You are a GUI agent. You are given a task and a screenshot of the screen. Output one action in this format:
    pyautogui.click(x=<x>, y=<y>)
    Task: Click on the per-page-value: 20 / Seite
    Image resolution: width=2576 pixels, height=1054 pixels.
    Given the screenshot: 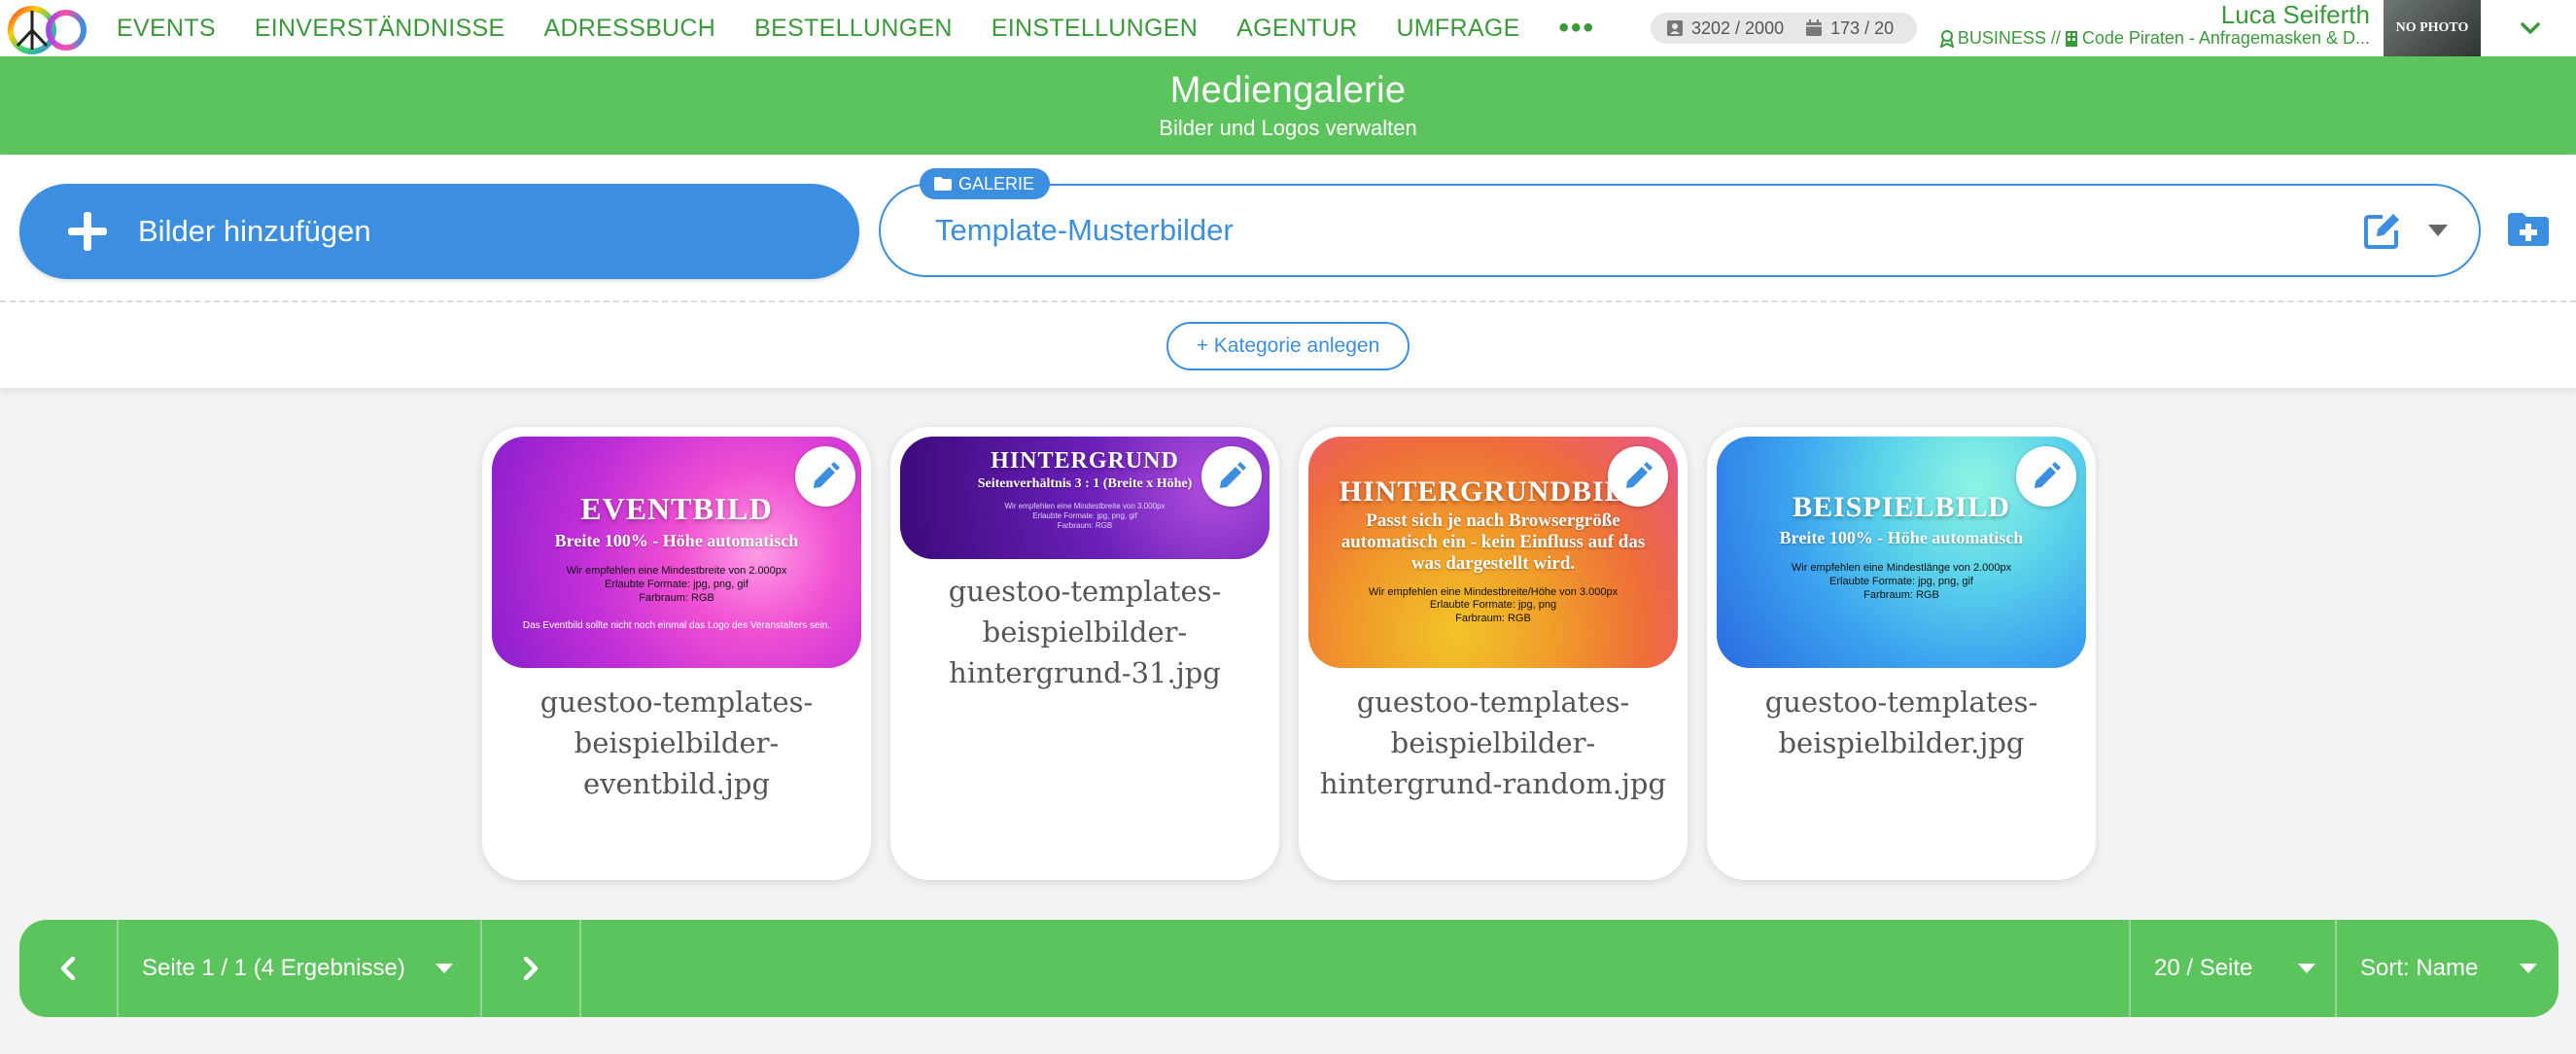 What is the action you would take?
    pyautogui.click(x=2204, y=968)
    